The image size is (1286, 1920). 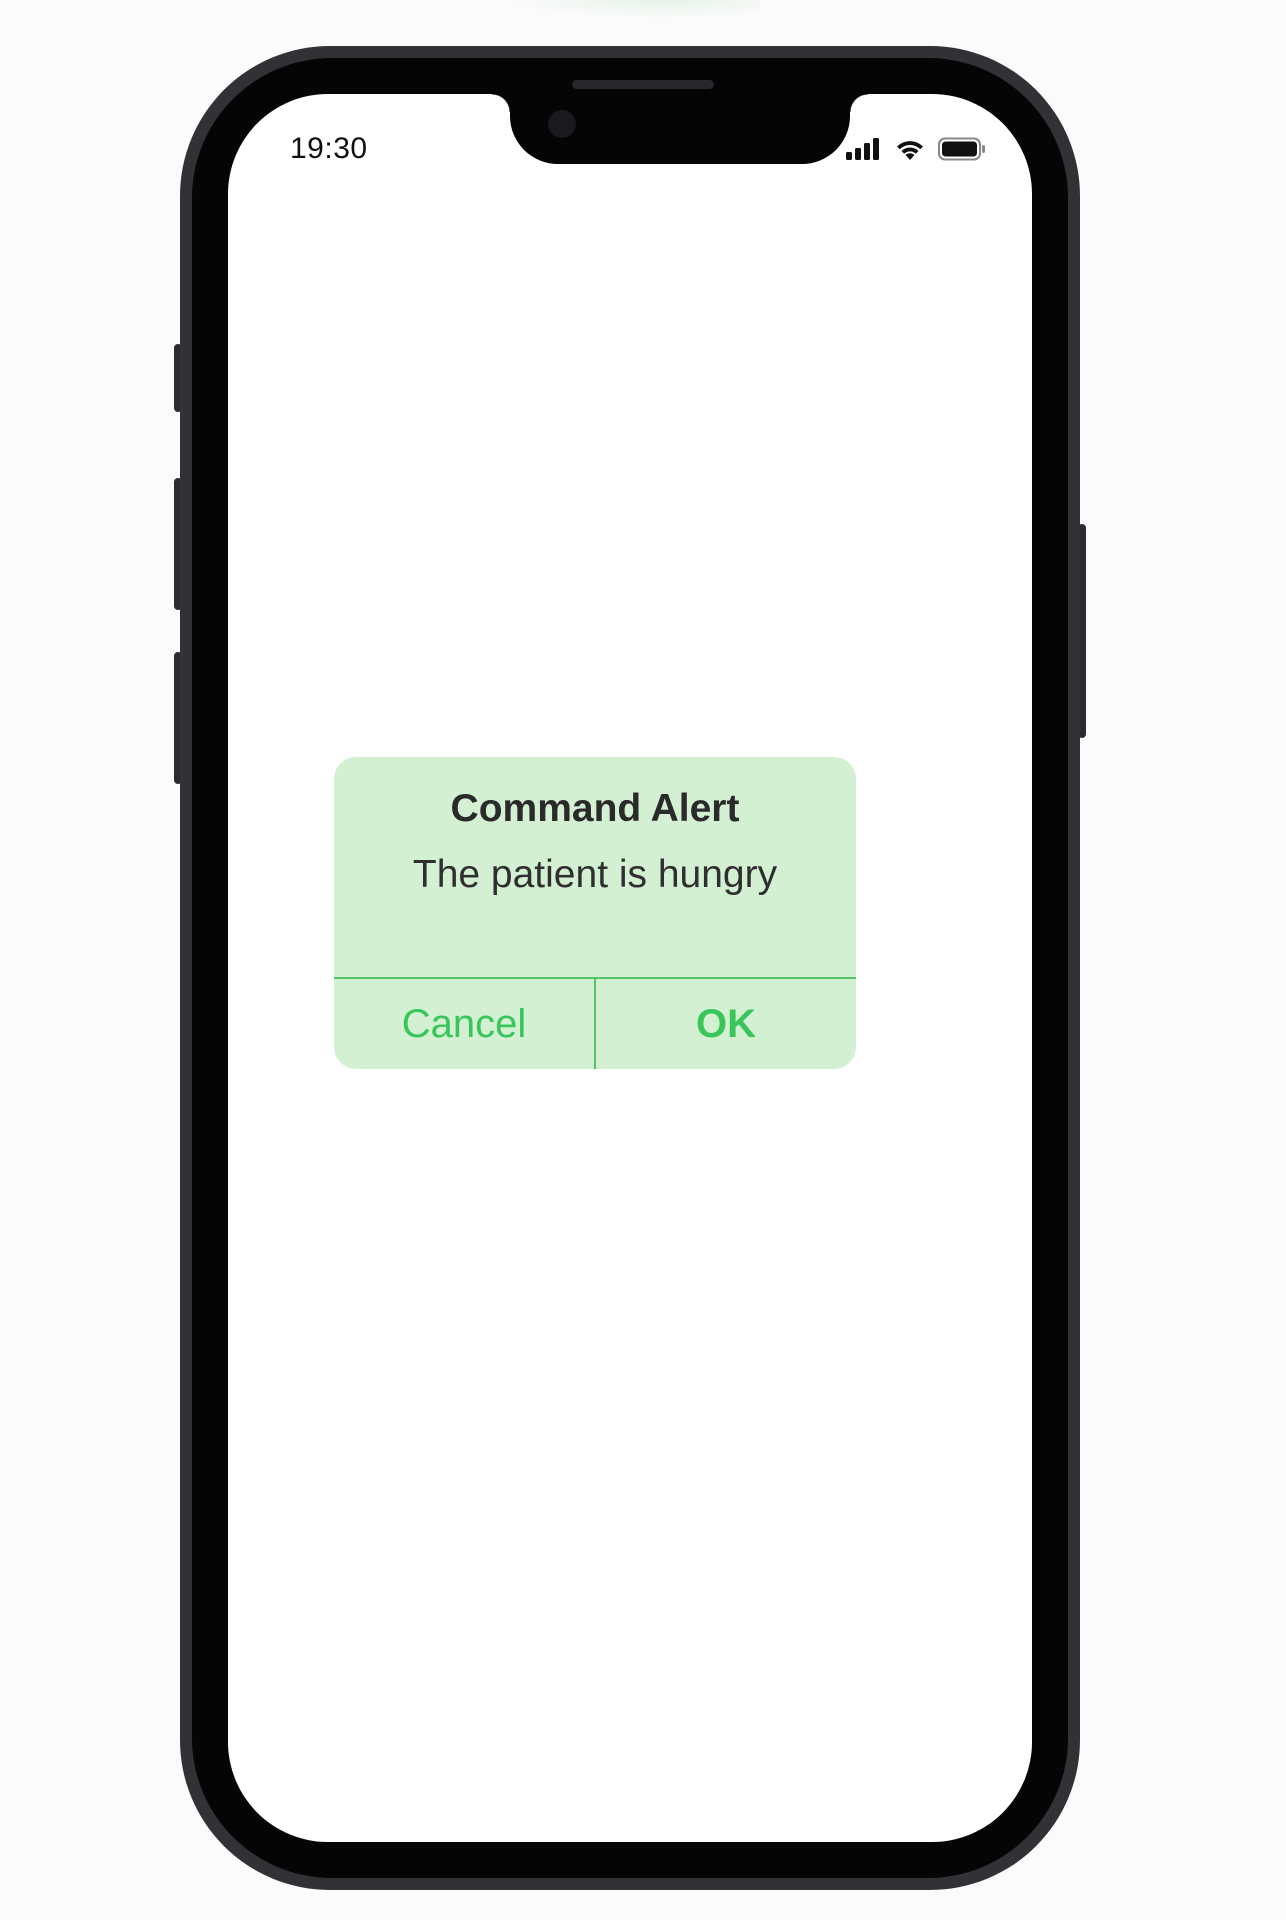 What do you see at coordinates (962, 151) in the screenshot?
I see `battery-icon` at bounding box center [962, 151].